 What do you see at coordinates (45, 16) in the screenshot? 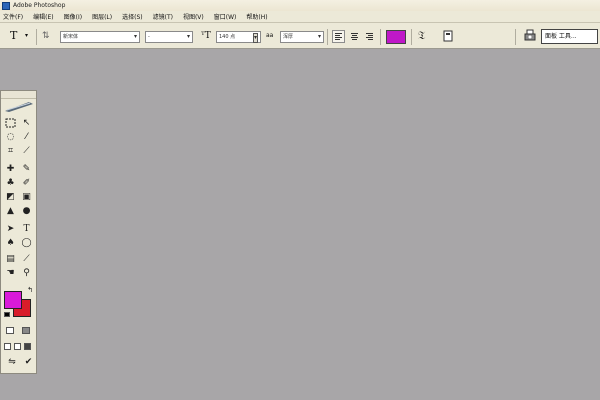
I see `menu-edit: 编辑(E)` at bounding box center [45, 16].